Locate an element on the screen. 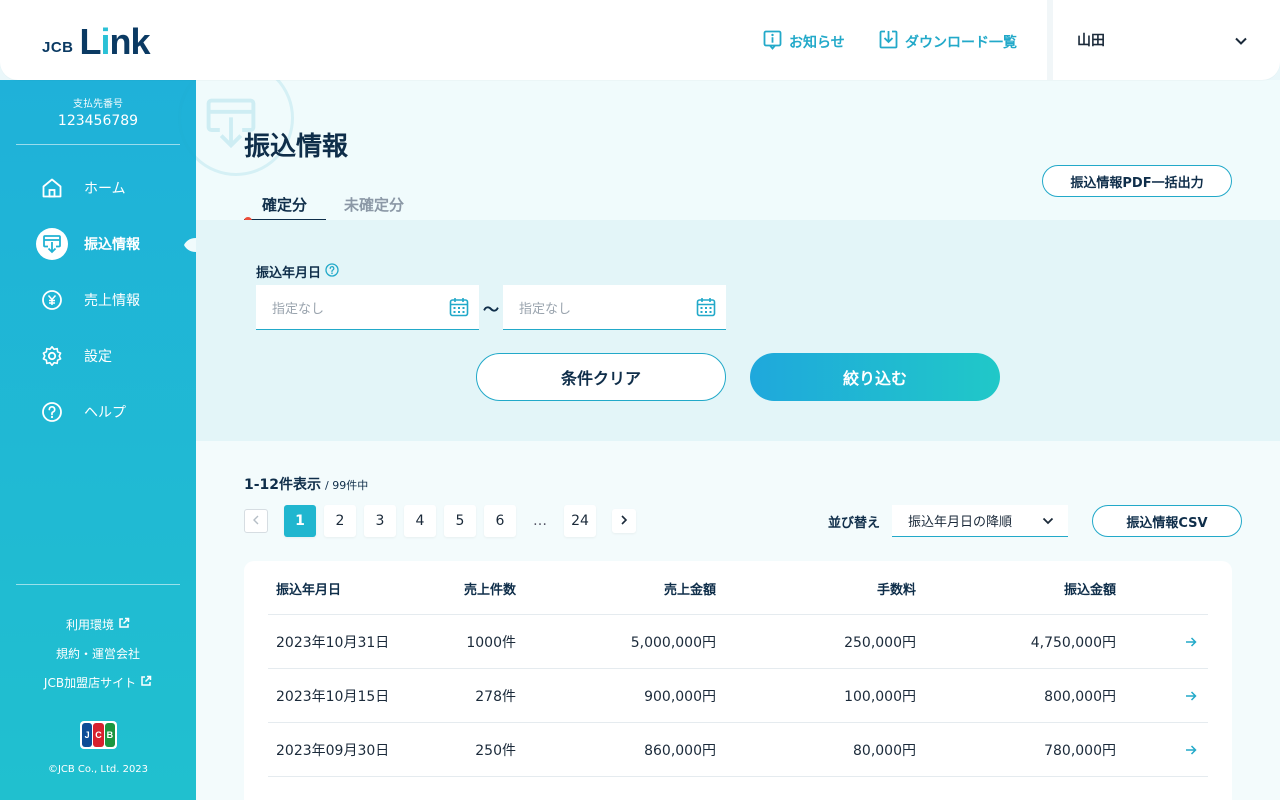 The width and height of the screenshot is (1280, 800). footer-link-label: JCB加盟店サイト is located at coordinates (90, 683).